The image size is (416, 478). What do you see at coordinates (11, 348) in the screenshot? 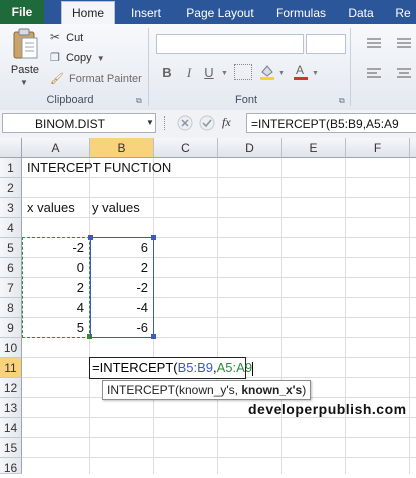
I see `row-header: 10` at bounding box center [11, 348].